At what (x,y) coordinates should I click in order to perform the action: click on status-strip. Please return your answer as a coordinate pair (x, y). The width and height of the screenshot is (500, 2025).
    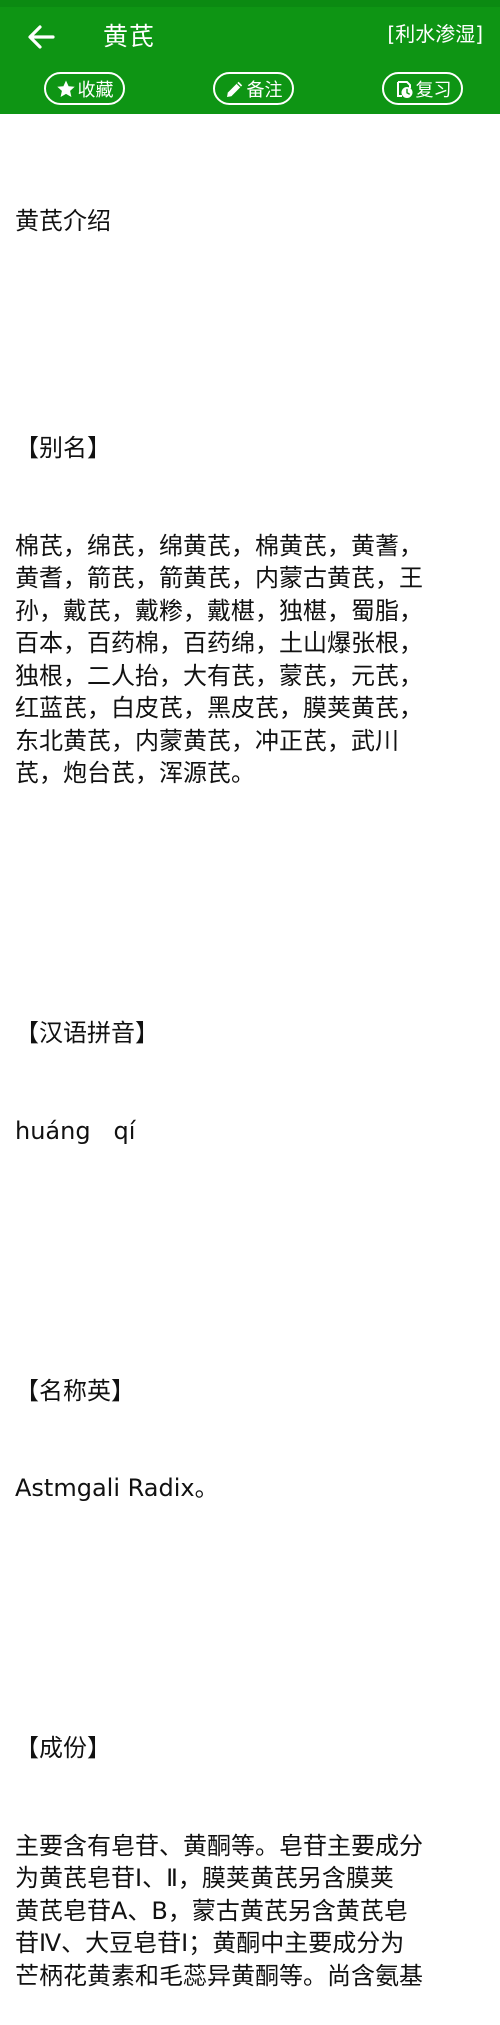
    Looking at the image, I should click on (250, 3).